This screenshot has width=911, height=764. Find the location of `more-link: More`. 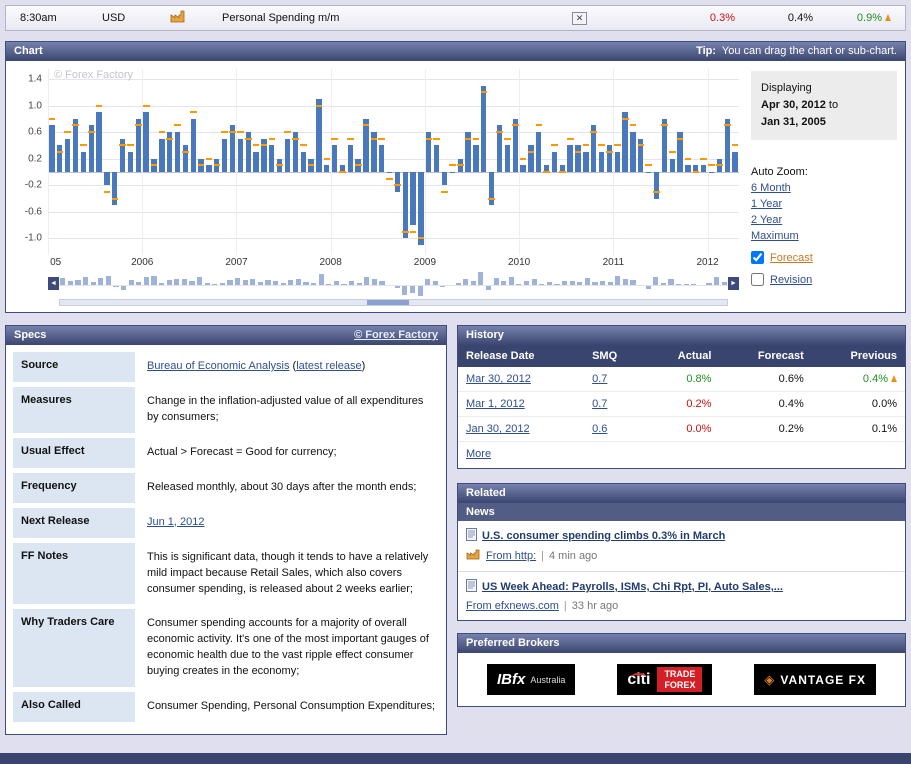

more-link: More is located at coordinates (478, 454).